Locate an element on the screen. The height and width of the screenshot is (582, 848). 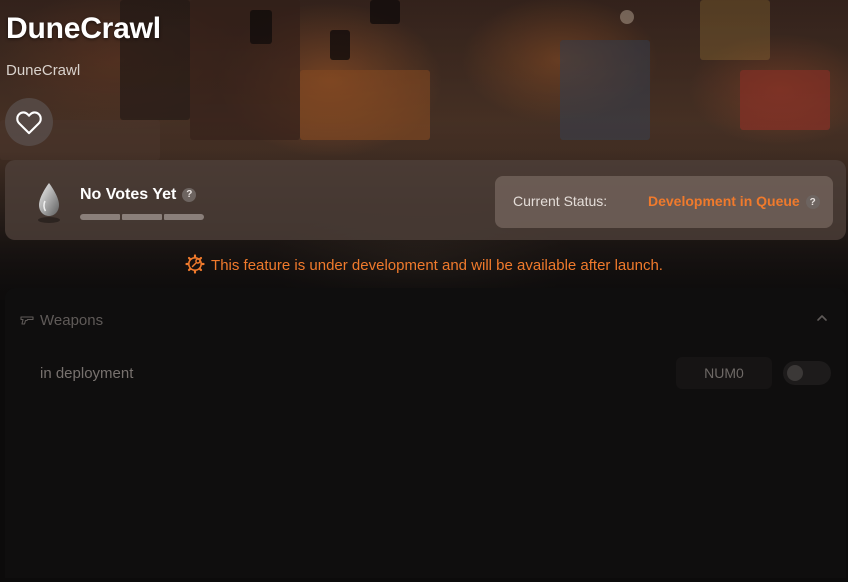
status-box: Current Status: Development in Queue? is located at coordinates (664, 202).